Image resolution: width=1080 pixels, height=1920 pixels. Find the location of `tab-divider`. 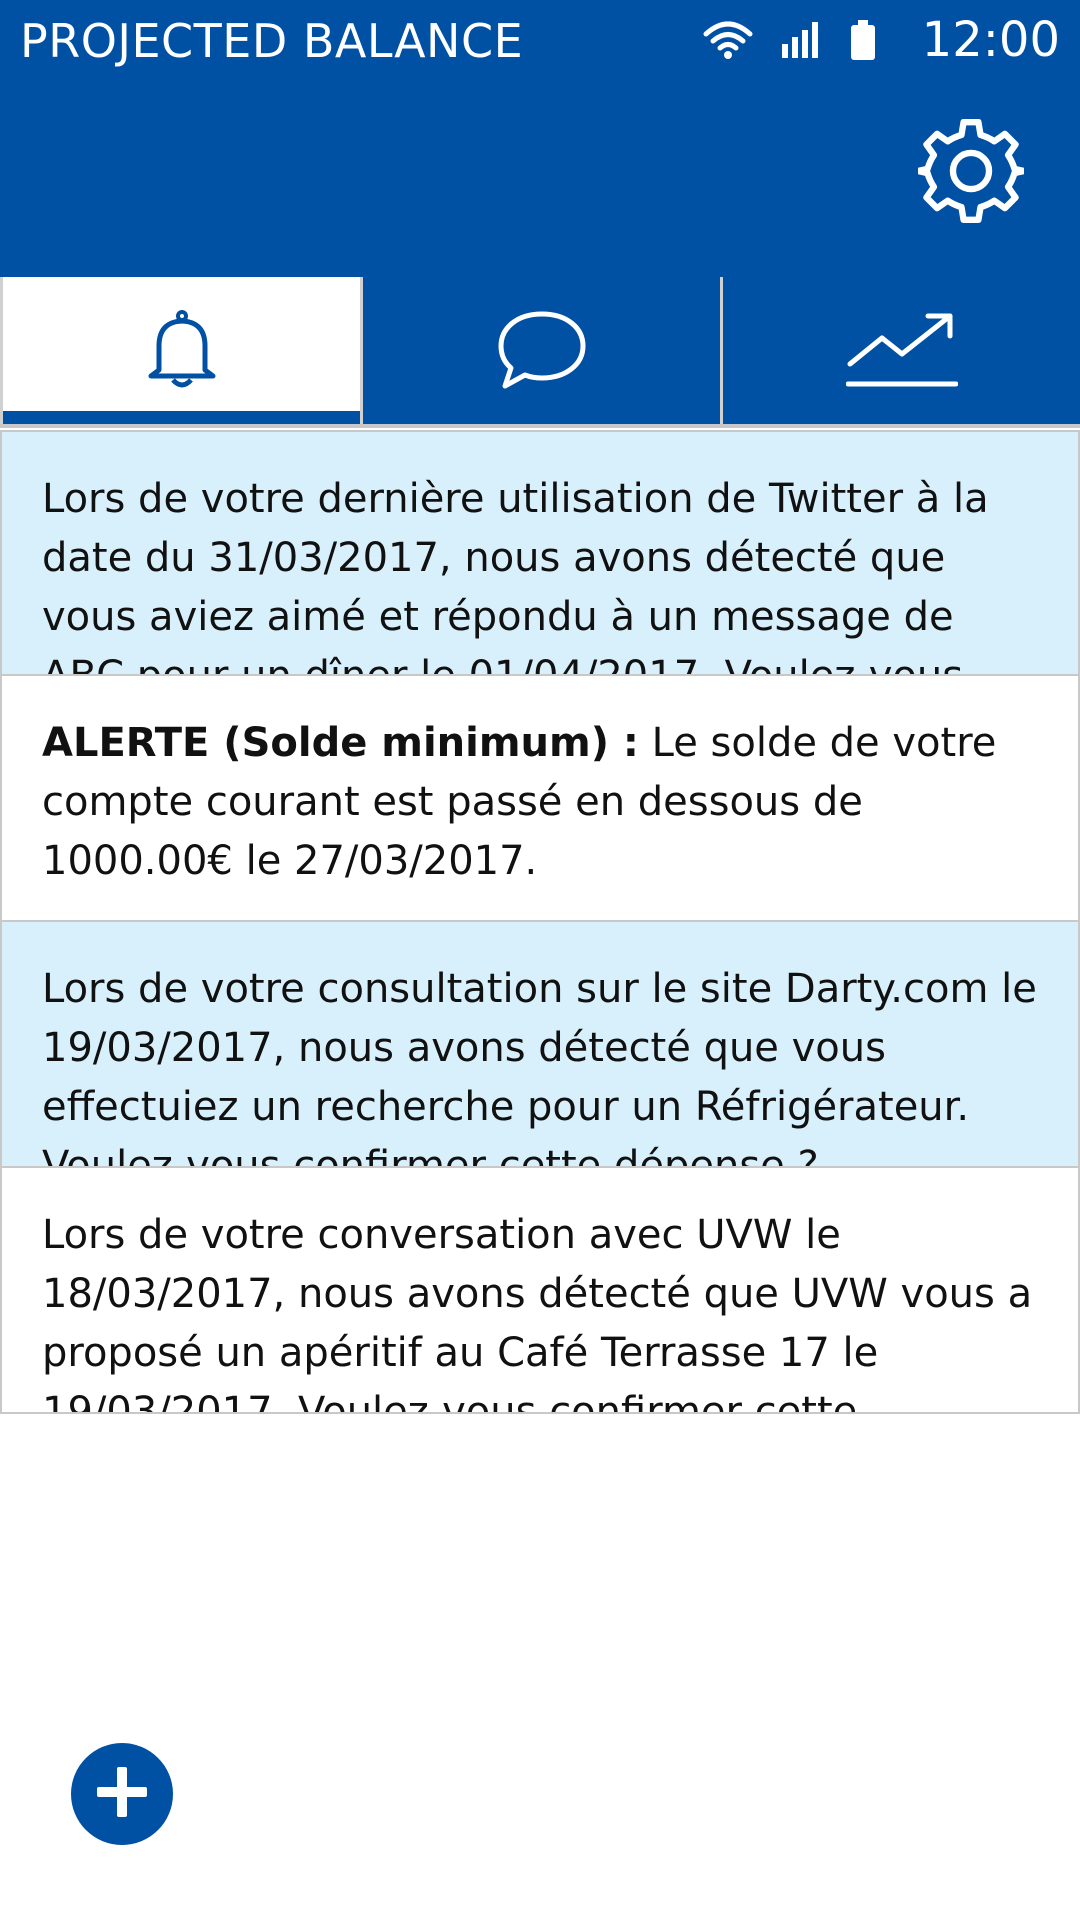

tab-divider is located at coordinates (540, 426).